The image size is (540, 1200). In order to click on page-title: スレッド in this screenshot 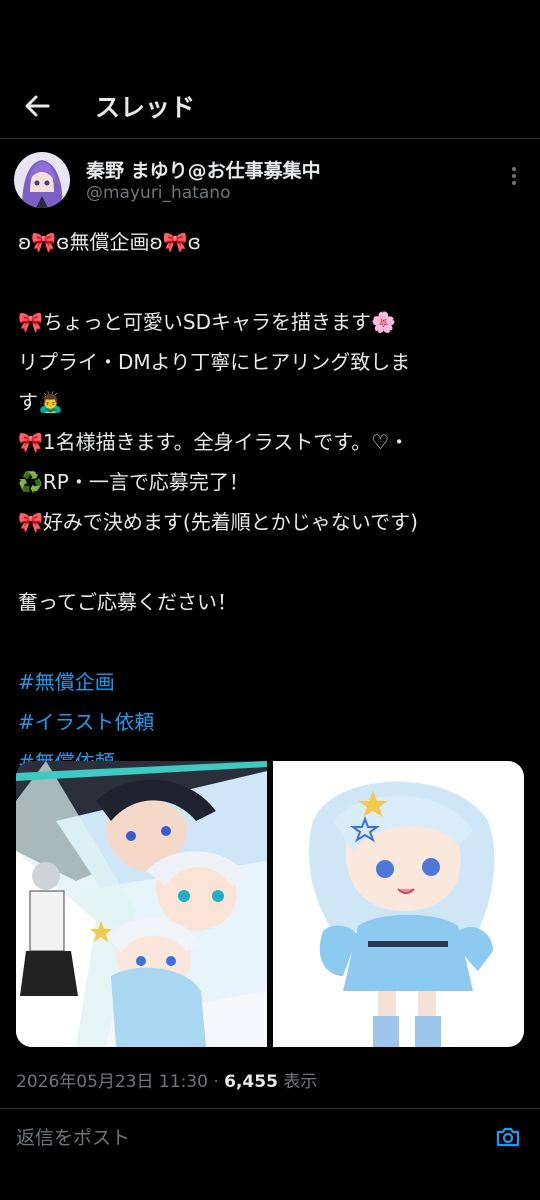, I will do `click(145, 107)`.